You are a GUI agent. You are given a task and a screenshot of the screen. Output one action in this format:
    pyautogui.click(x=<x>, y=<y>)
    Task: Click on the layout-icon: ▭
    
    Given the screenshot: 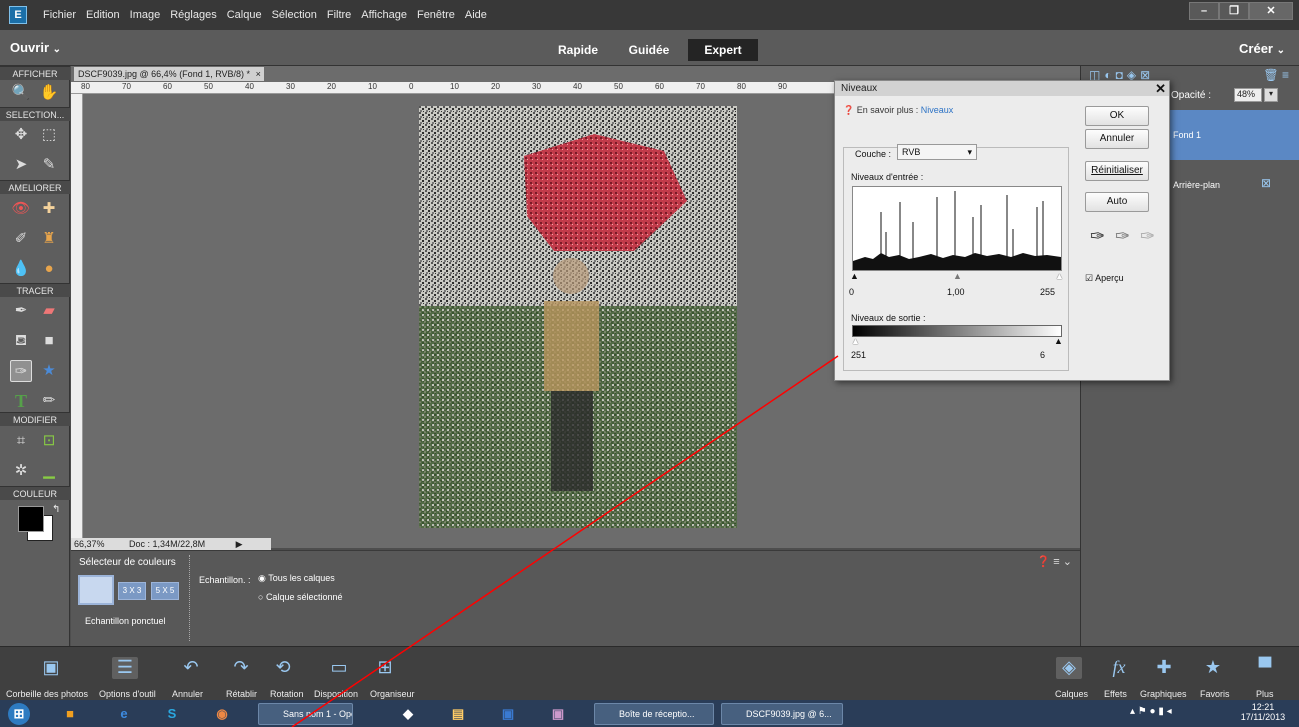 What is the action you would take?
    pyautogui.click(x=339, y=668)
    